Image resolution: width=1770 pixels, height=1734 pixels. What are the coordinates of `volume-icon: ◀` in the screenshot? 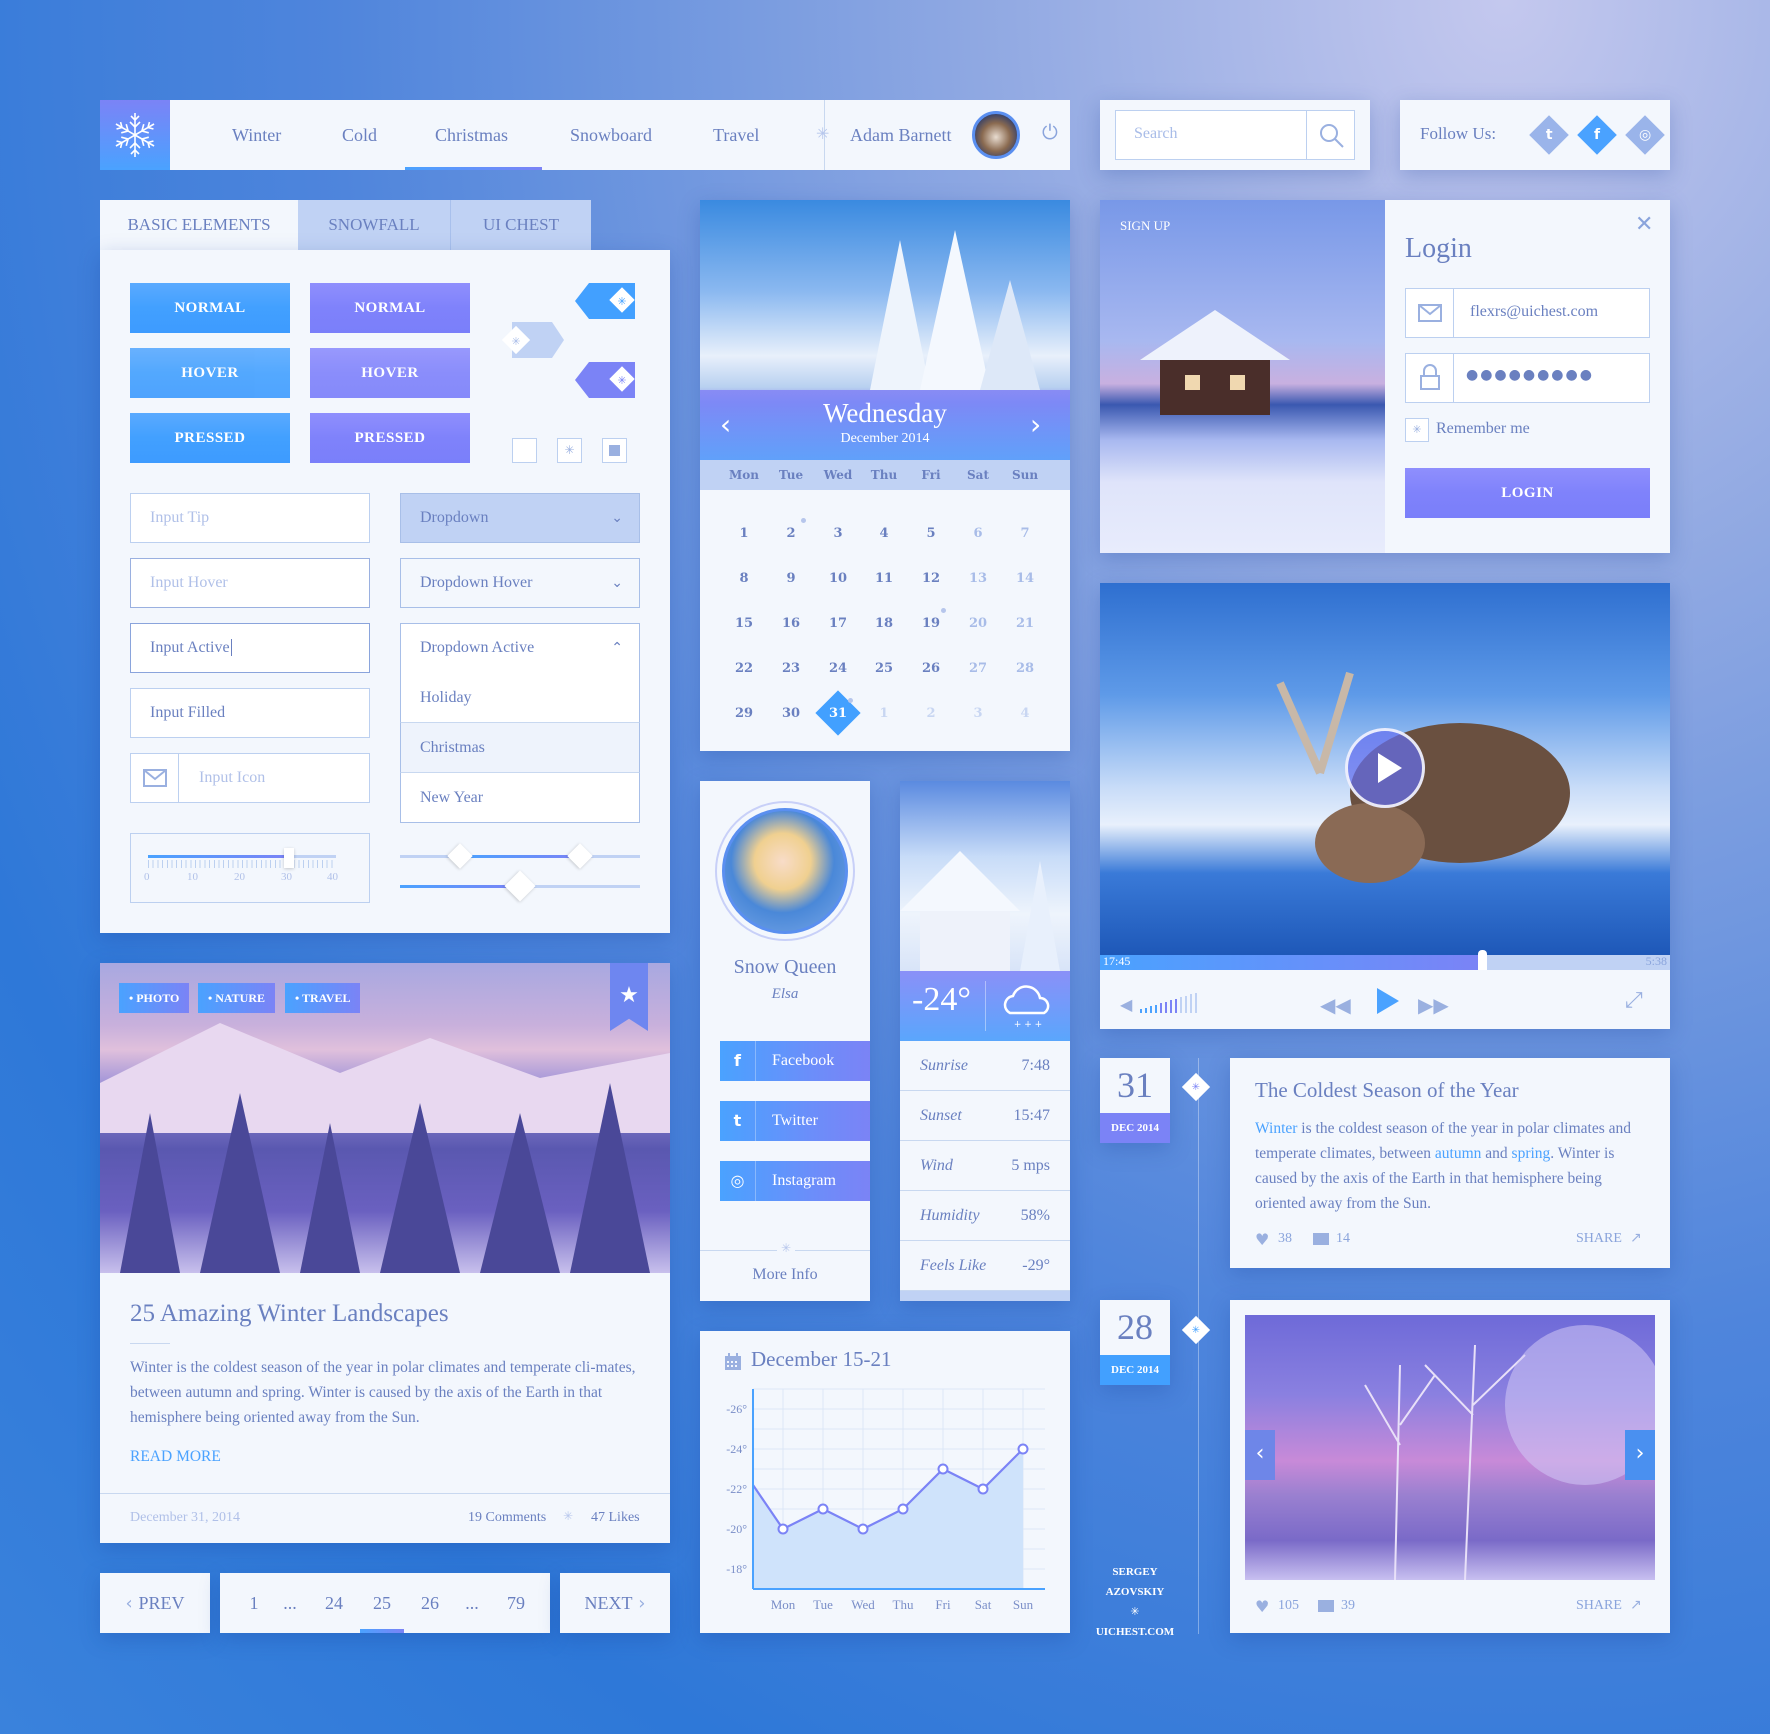 It's located at (1126, 1004).